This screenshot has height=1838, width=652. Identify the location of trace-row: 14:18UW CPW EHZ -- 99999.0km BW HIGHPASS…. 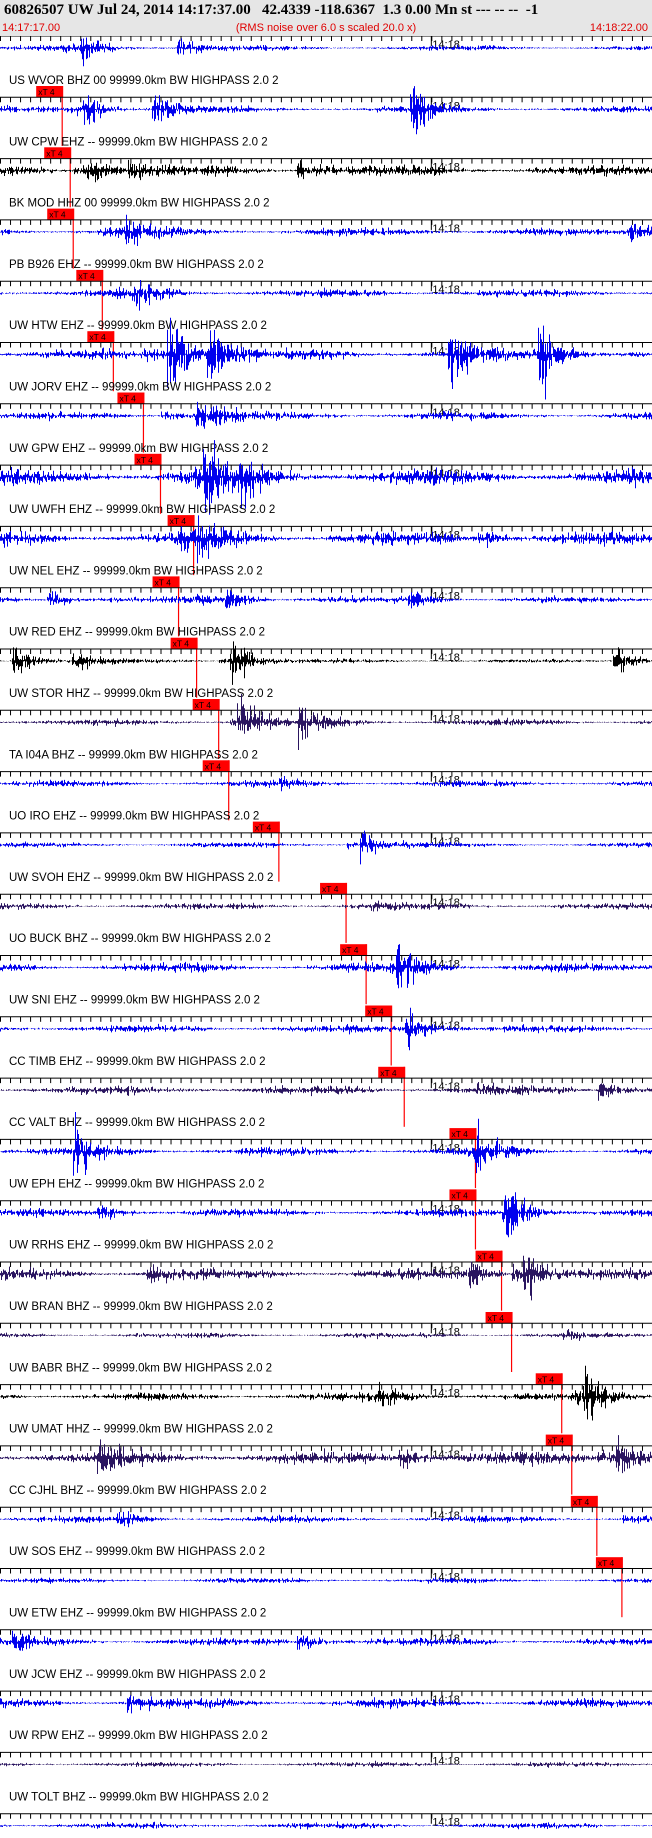
(326, 117).